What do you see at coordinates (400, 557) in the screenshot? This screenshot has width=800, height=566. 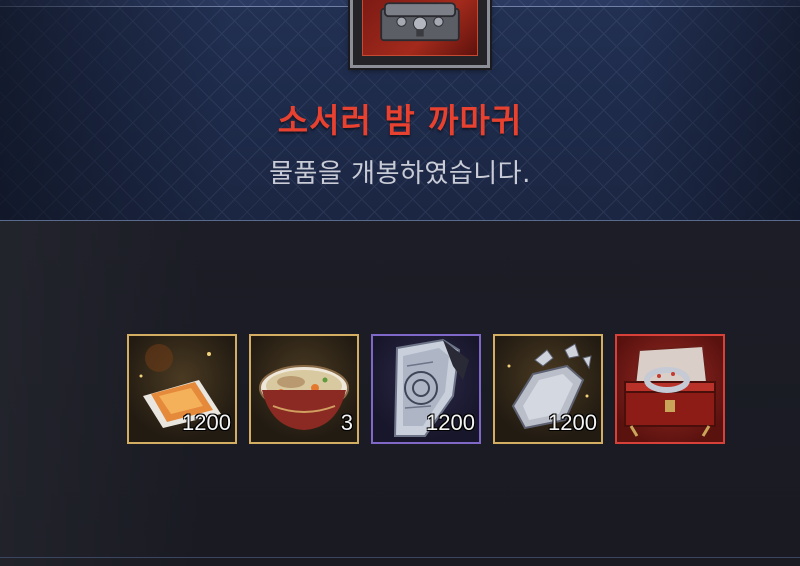 I see `divider` at bounding box center [400, 557].